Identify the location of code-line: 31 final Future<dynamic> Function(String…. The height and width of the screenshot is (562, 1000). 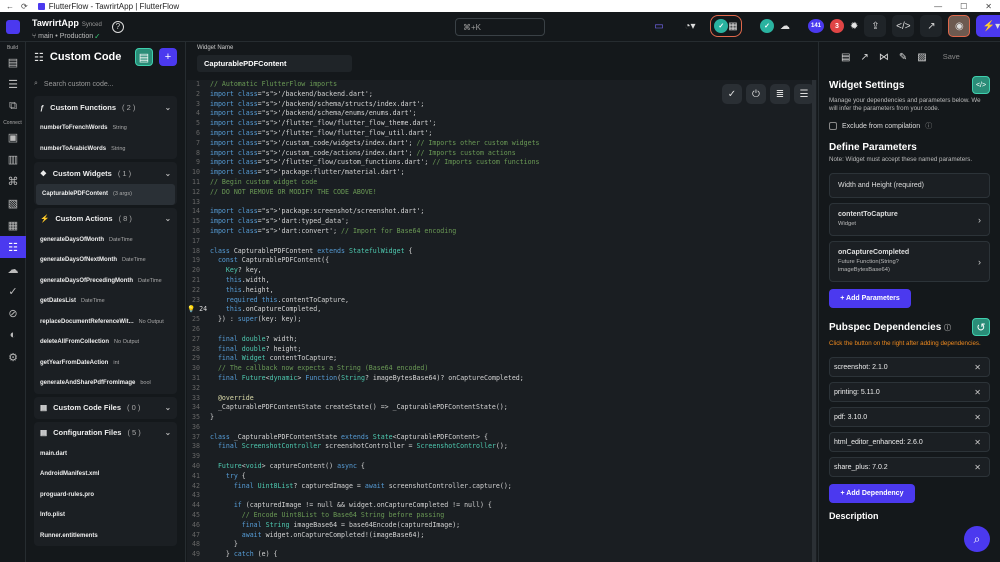
(502, 379).